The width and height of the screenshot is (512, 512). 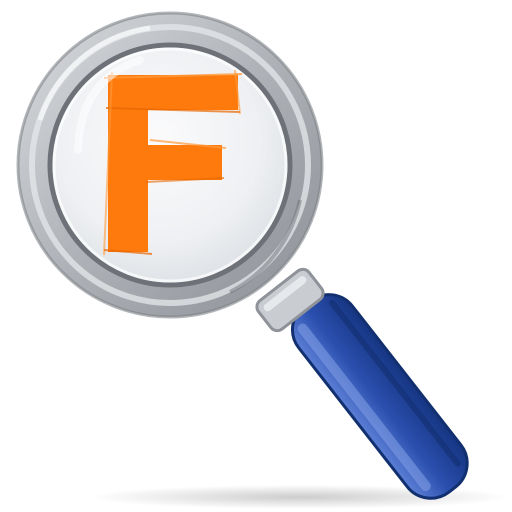 I want to click on handle, so click(x=379, y=396).